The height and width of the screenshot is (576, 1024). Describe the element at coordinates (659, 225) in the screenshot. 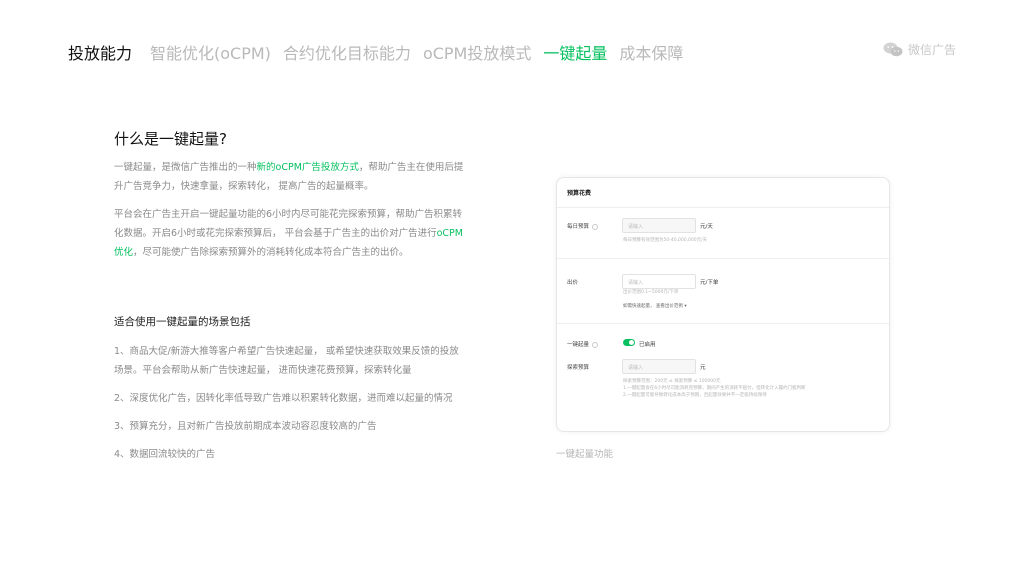

I see `daily-budget-input: 请输入` at that location.